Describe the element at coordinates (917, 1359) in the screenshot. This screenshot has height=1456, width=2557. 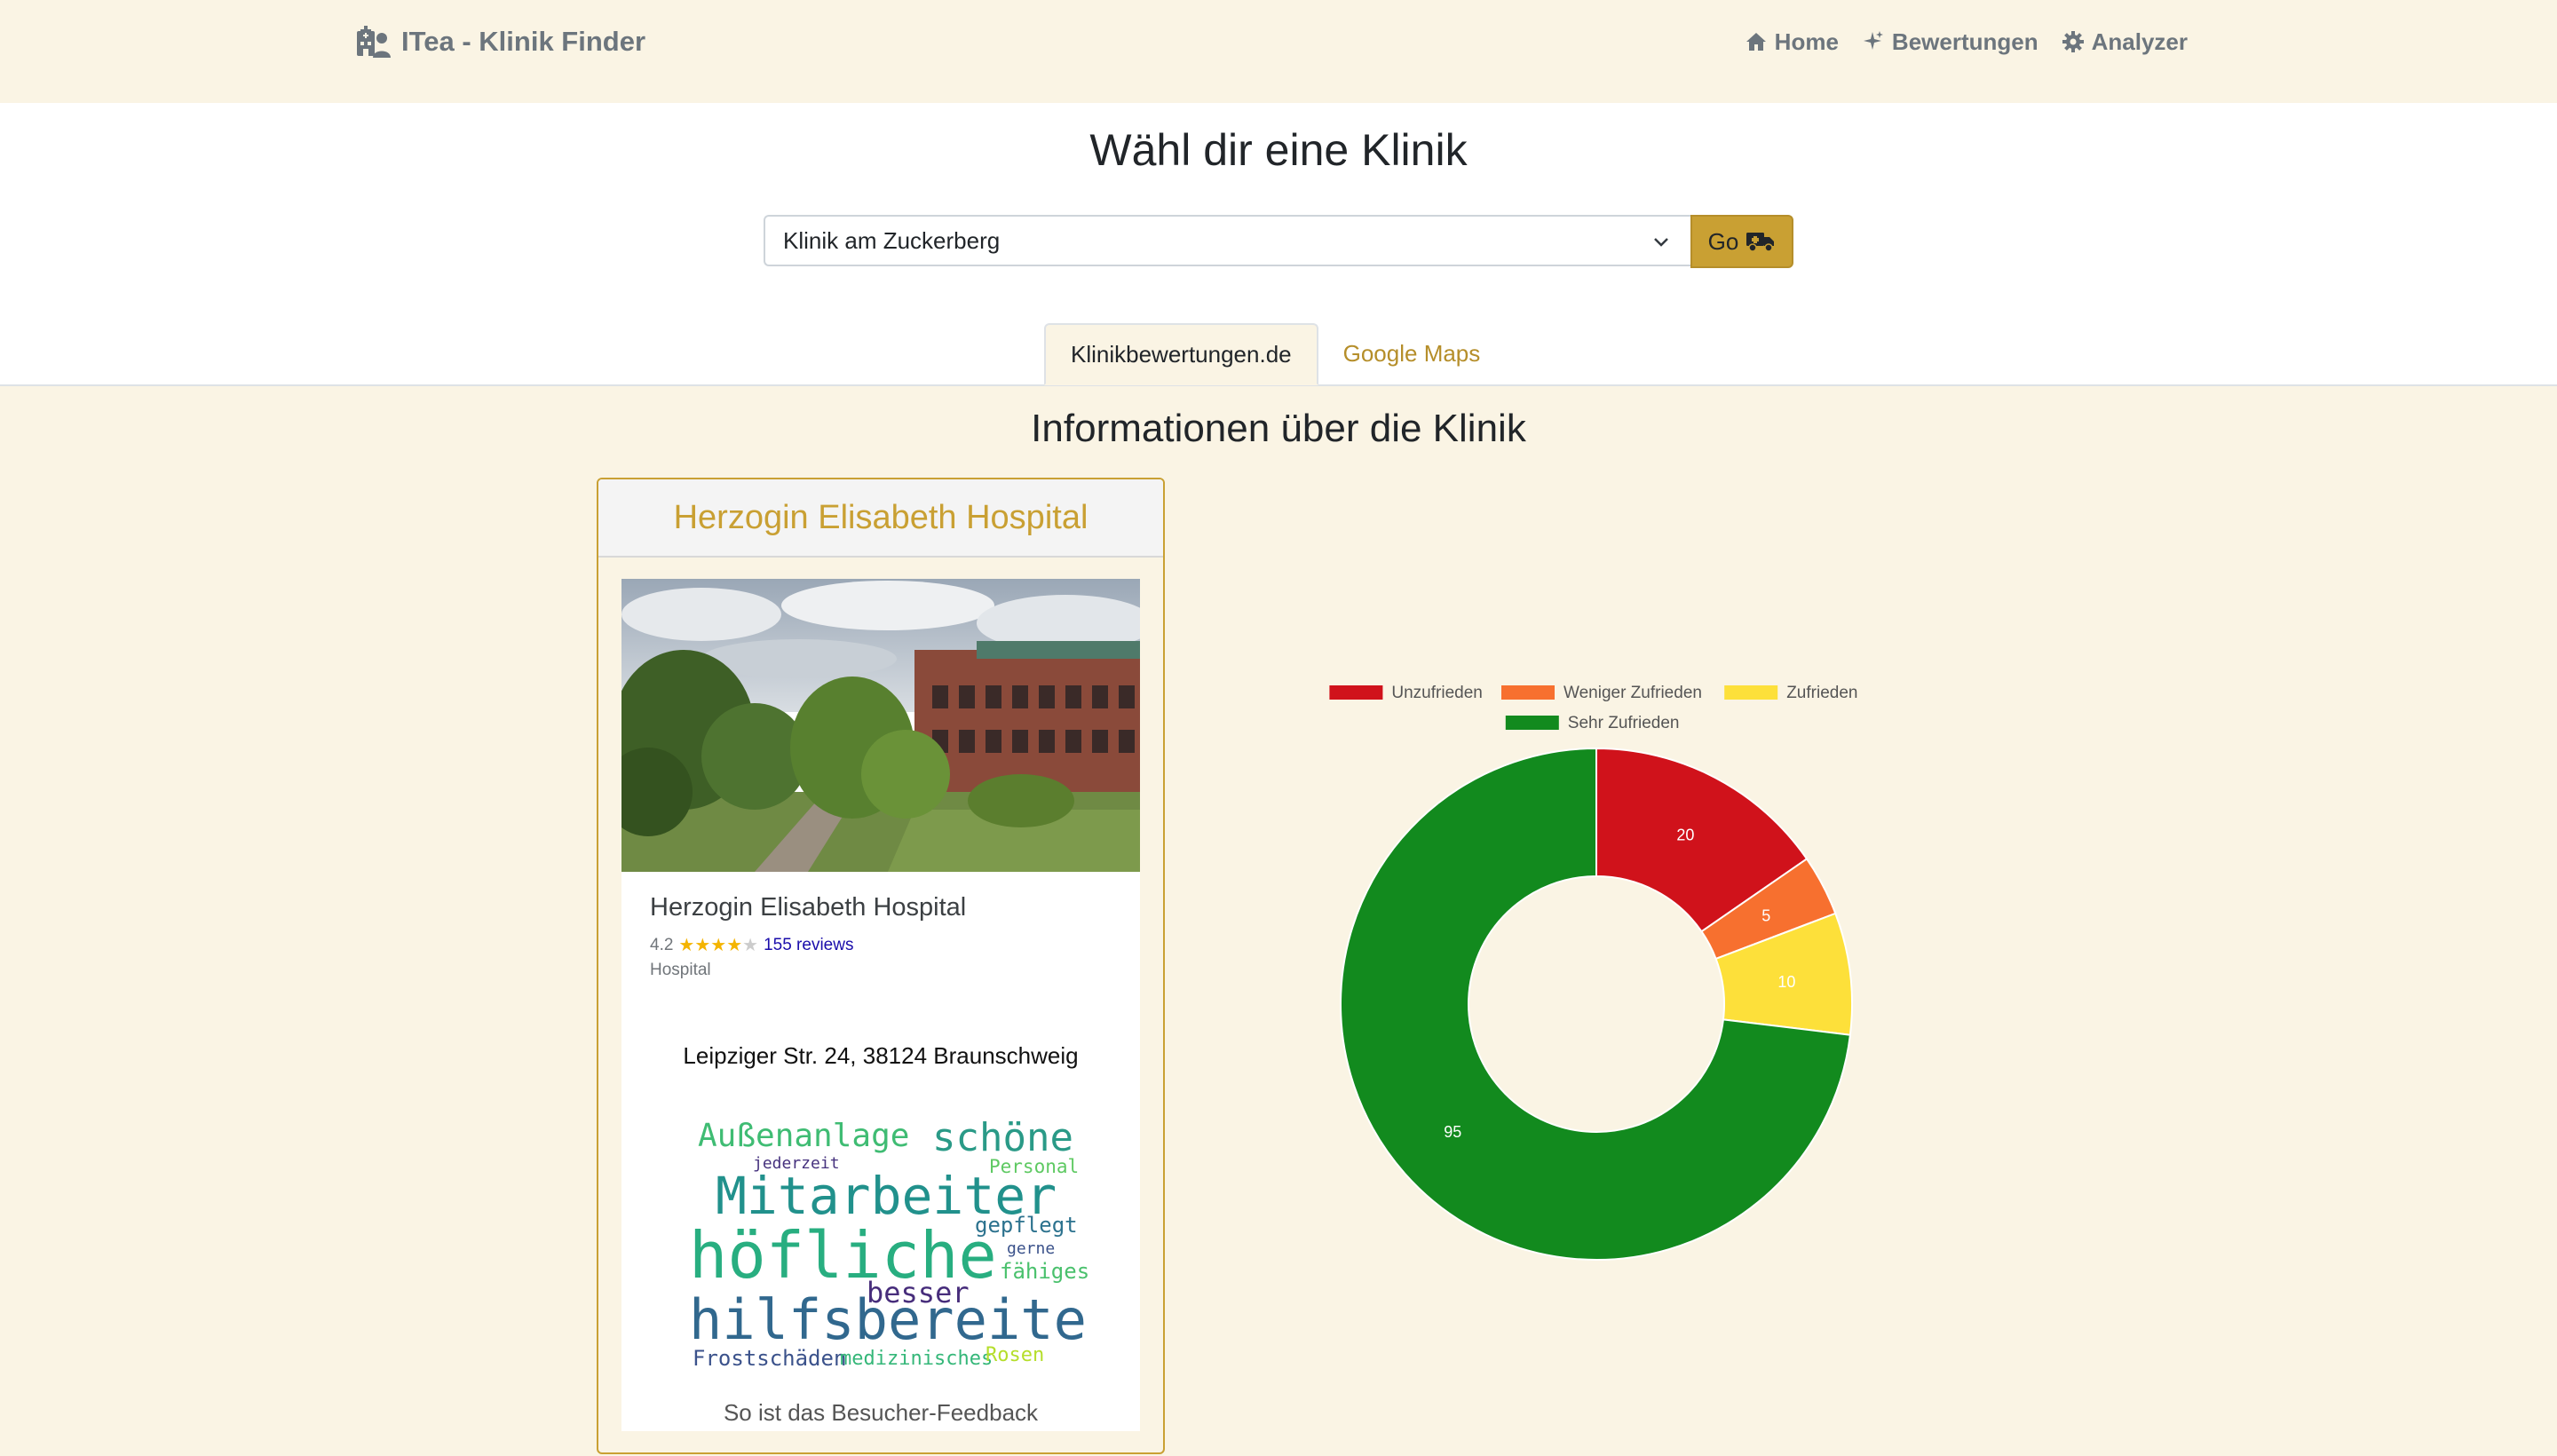
I see `wordcloud-word: medizinisches` at that location.